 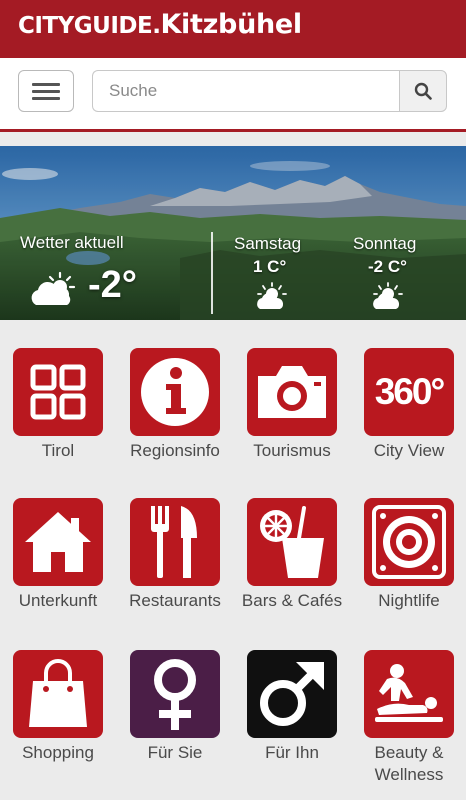 I want to click on camera-icon, so click(x=292, y=392).